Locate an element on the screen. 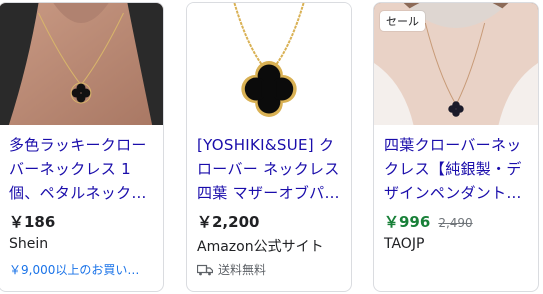 The image size is (543, 294). merchant-name-3: TAOJP is located at coordinates (404, 244).